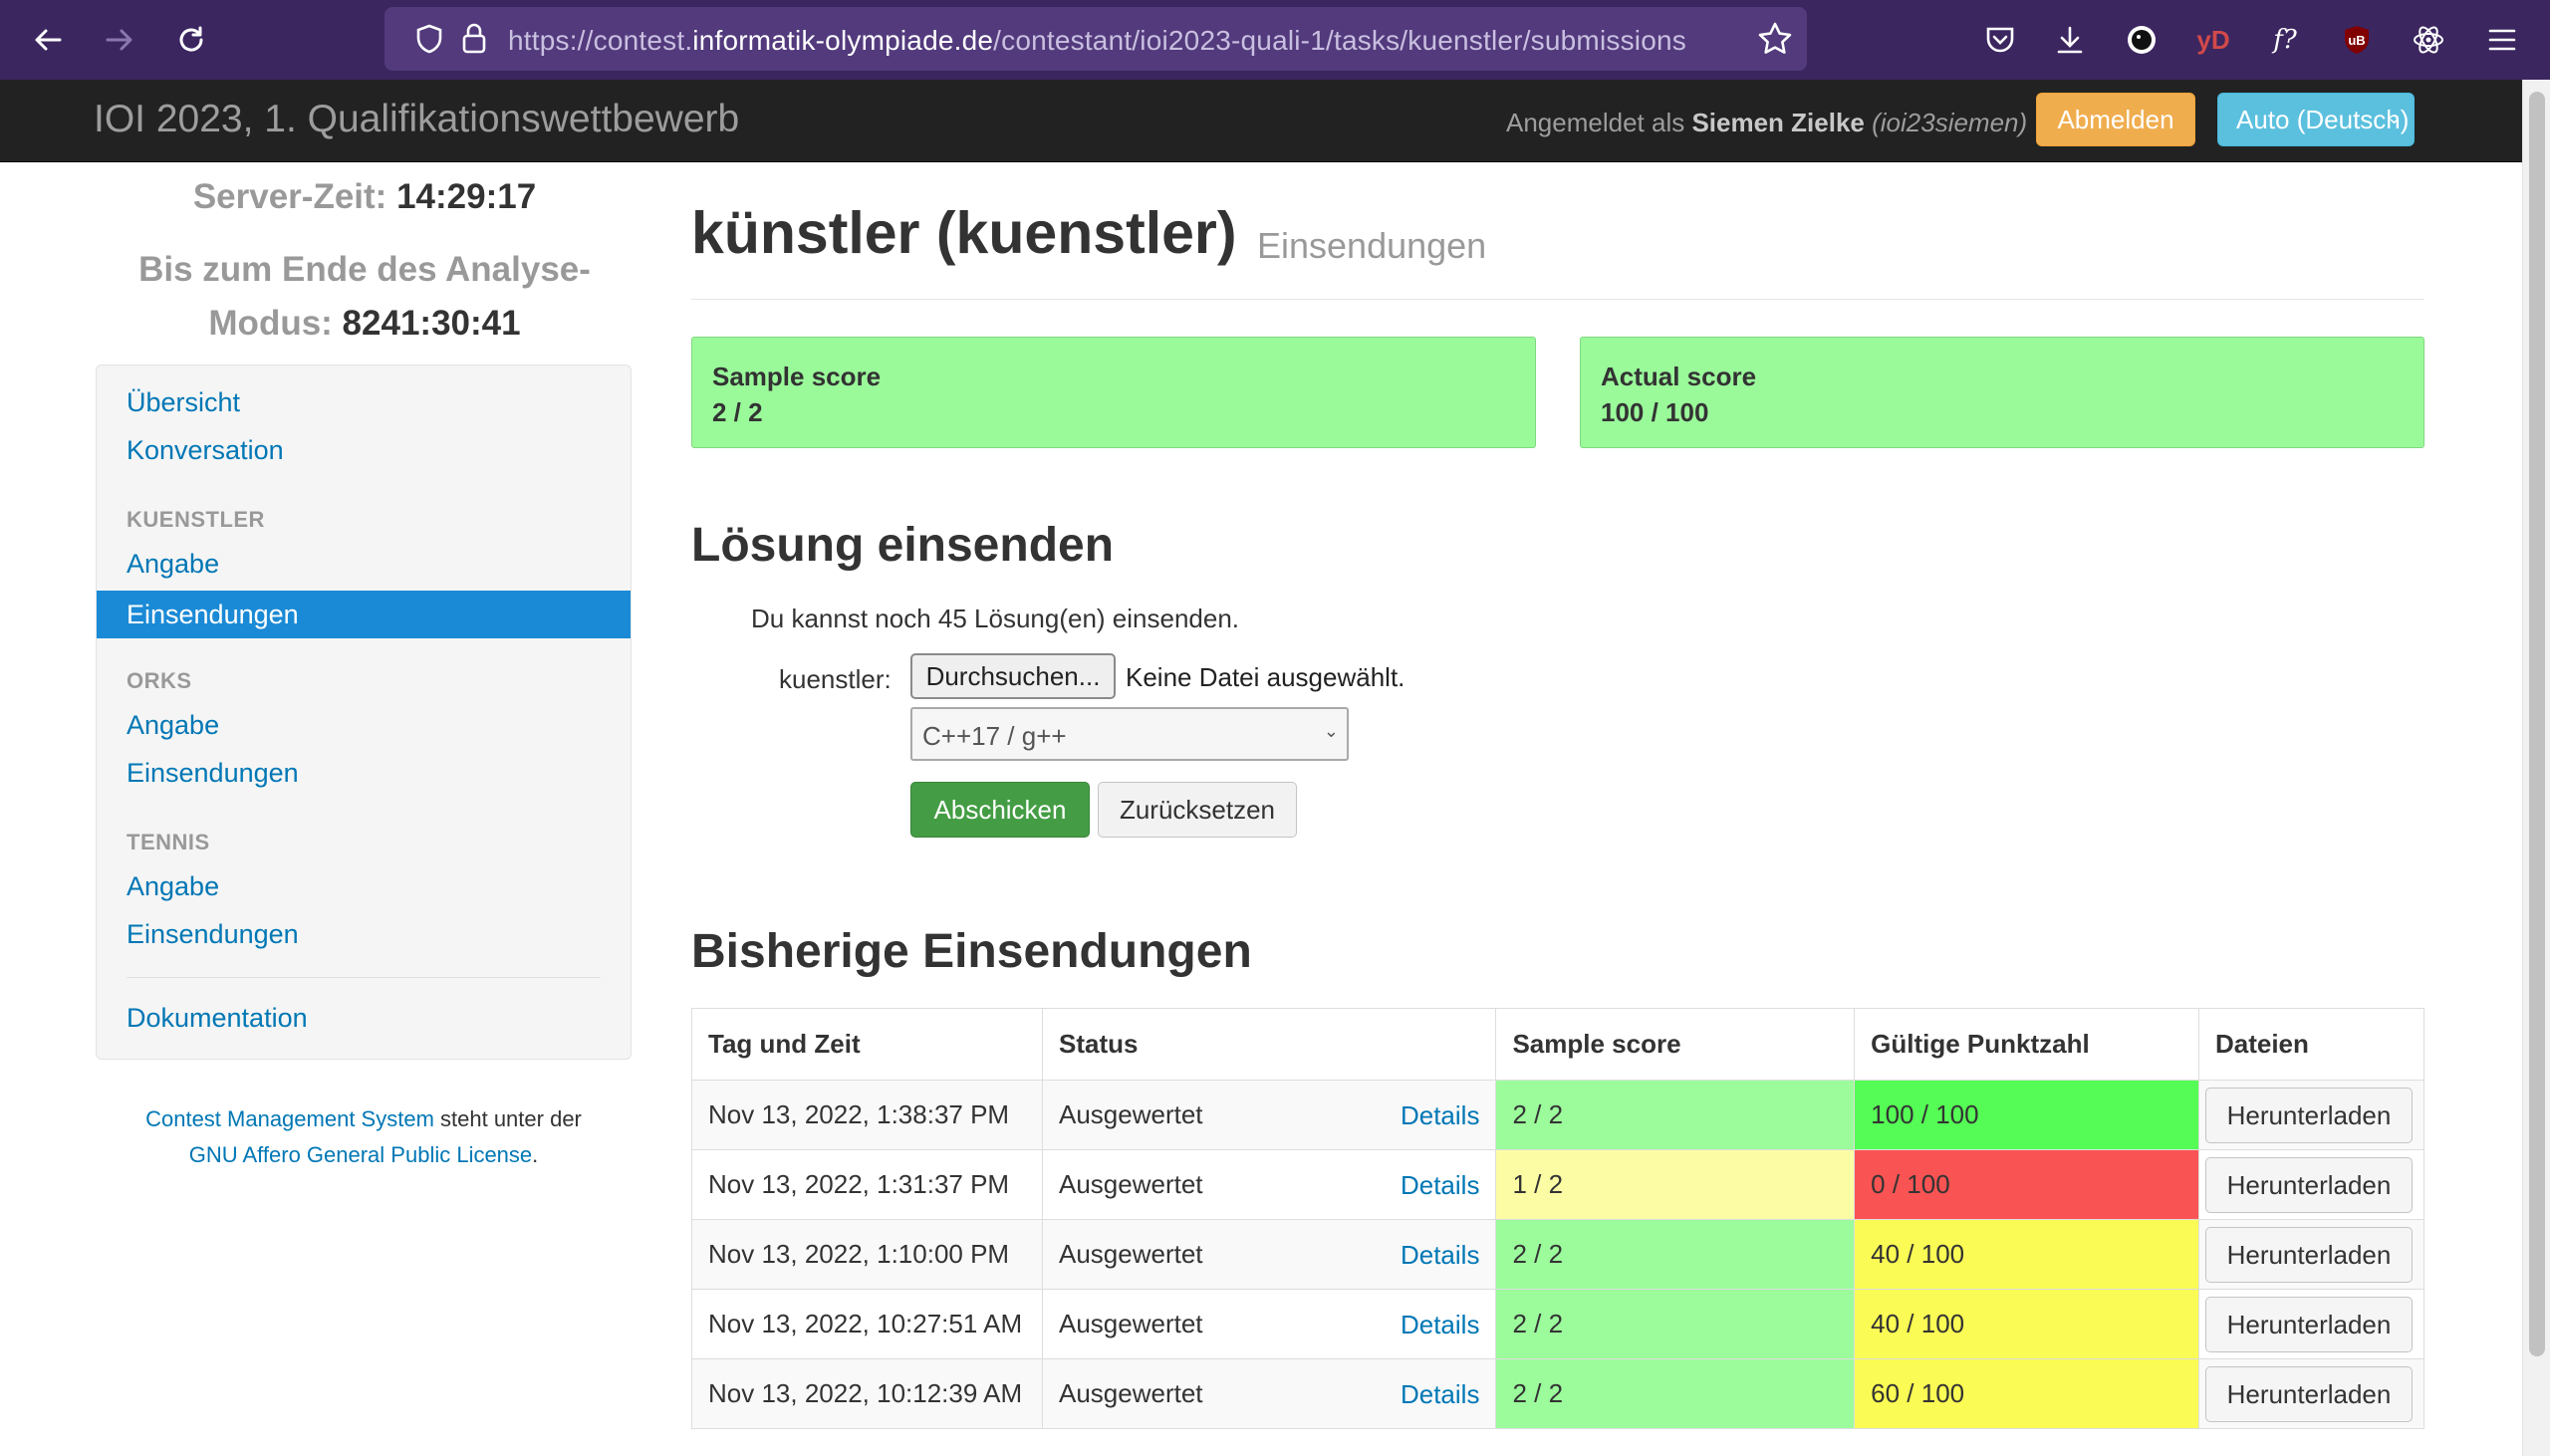  What do you see at coordinates (867, 1324) in the screenshot?
I see `submission-time: Nov 13, 2022, 10:27:51 AM` at bounding box center [867, 1324].